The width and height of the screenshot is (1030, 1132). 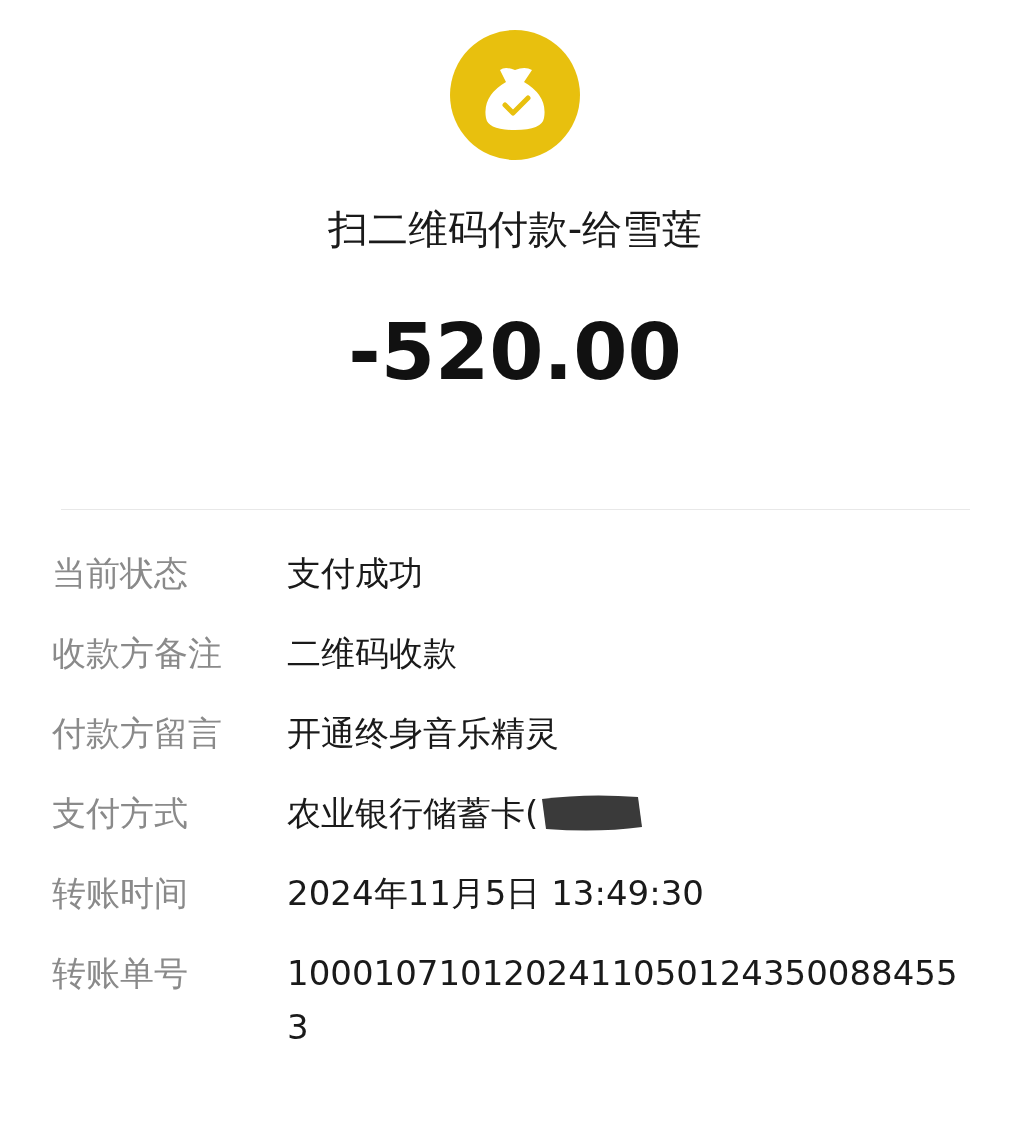 What do you see at coordinates (515, 229) in the screenshot?
I see `payment-title: 扫二维码付款-给雪莲` at bounding box center [515, 229].